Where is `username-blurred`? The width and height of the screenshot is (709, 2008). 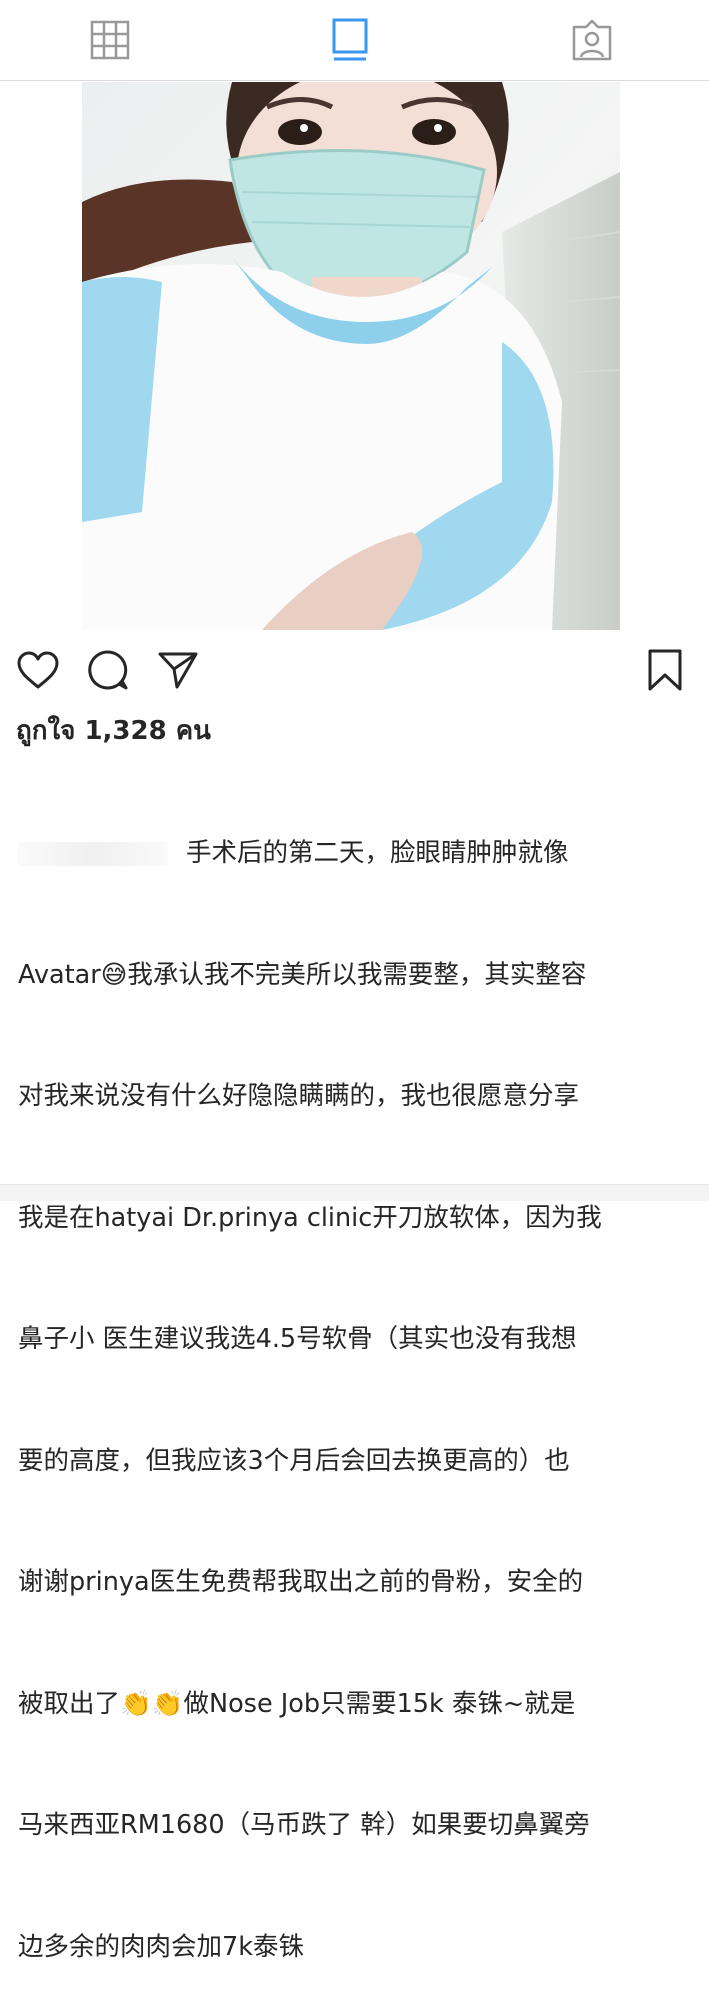 username-blurred is located at coordinates (93, 854).